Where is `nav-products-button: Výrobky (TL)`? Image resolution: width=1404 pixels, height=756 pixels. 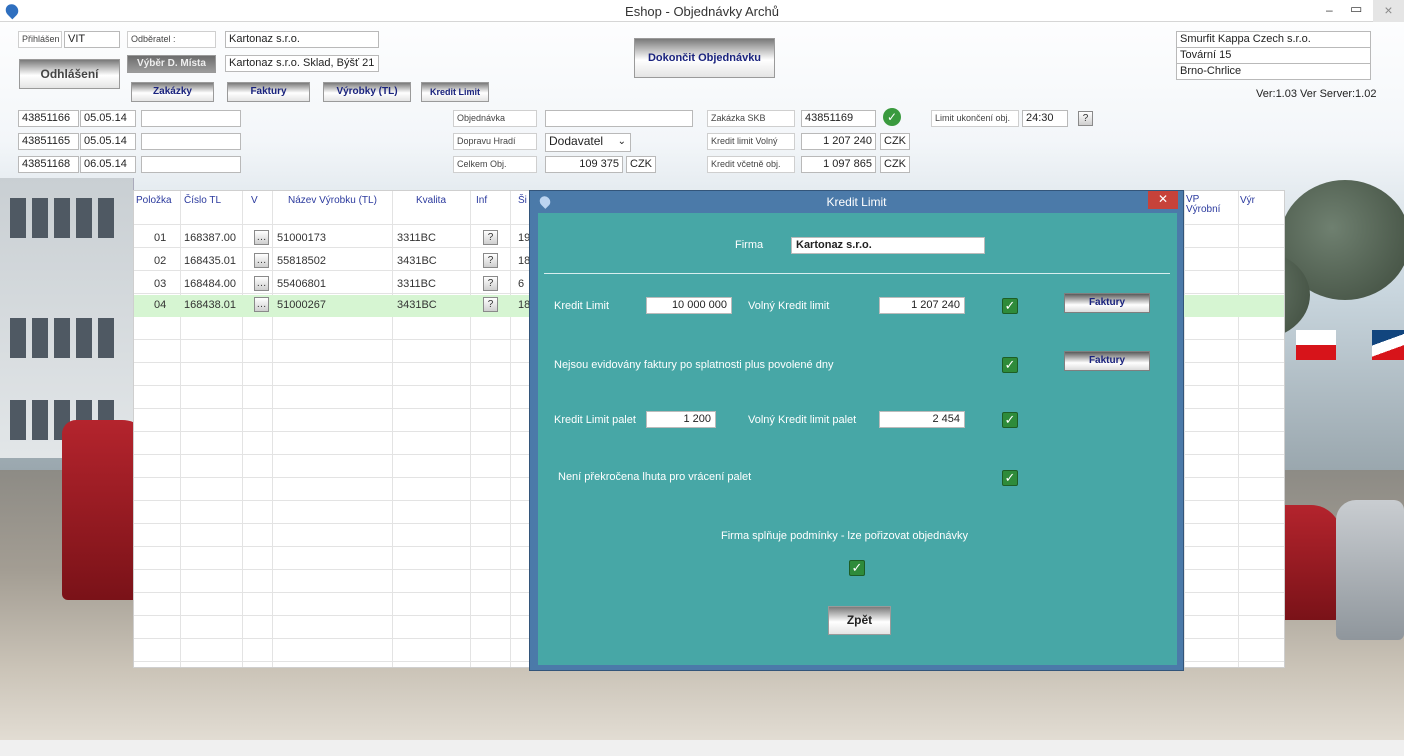
nav-products-button: Výrobky (TL) is located at coordinates (367, 92).